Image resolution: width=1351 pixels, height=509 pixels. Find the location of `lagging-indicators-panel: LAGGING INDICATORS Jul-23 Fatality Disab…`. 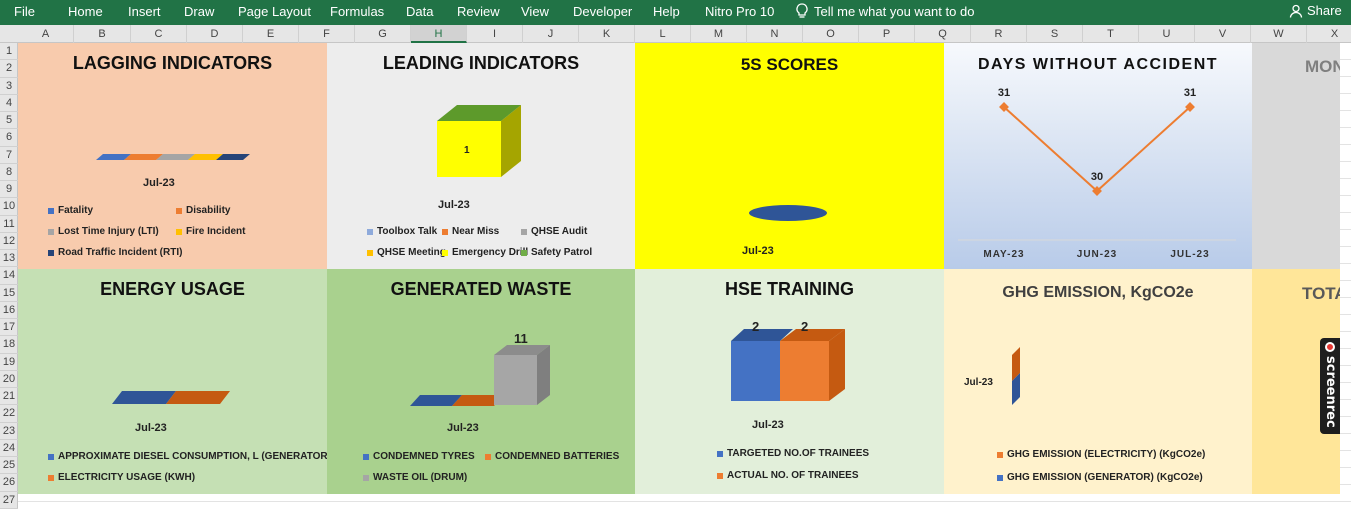

lagging-indicators-panel: LAGGING INDICATORS Jul-23 Fatality Disab… is located at coordinates (172, 156).